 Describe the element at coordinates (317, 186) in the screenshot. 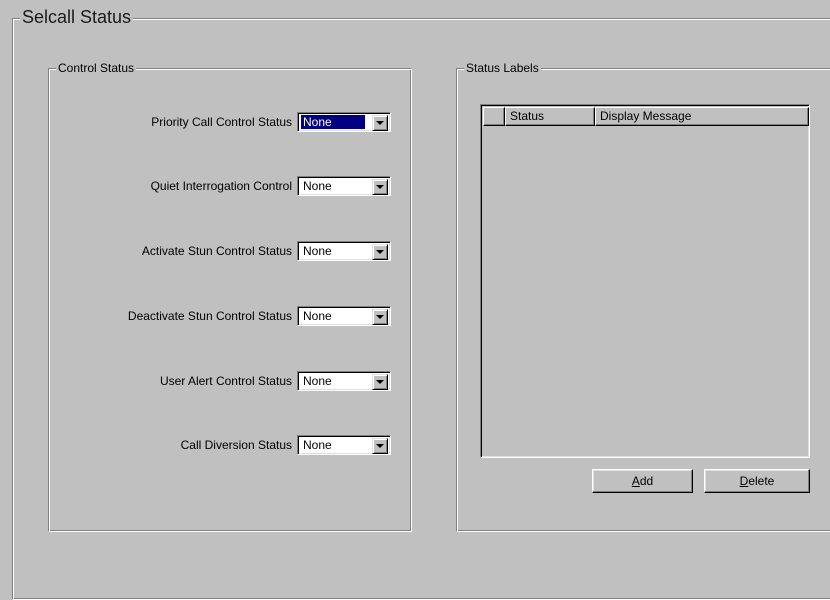

I see `quiet-interrogation-control-value: None` at that location.